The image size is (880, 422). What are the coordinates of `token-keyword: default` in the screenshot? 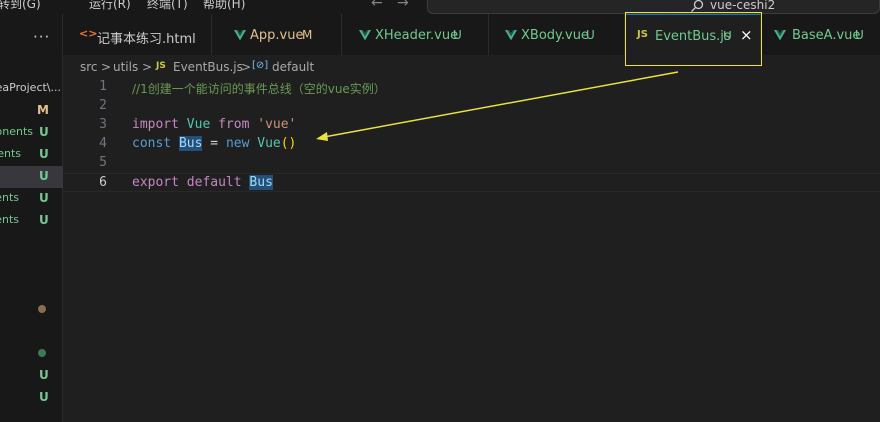 It's located at (214, 182).